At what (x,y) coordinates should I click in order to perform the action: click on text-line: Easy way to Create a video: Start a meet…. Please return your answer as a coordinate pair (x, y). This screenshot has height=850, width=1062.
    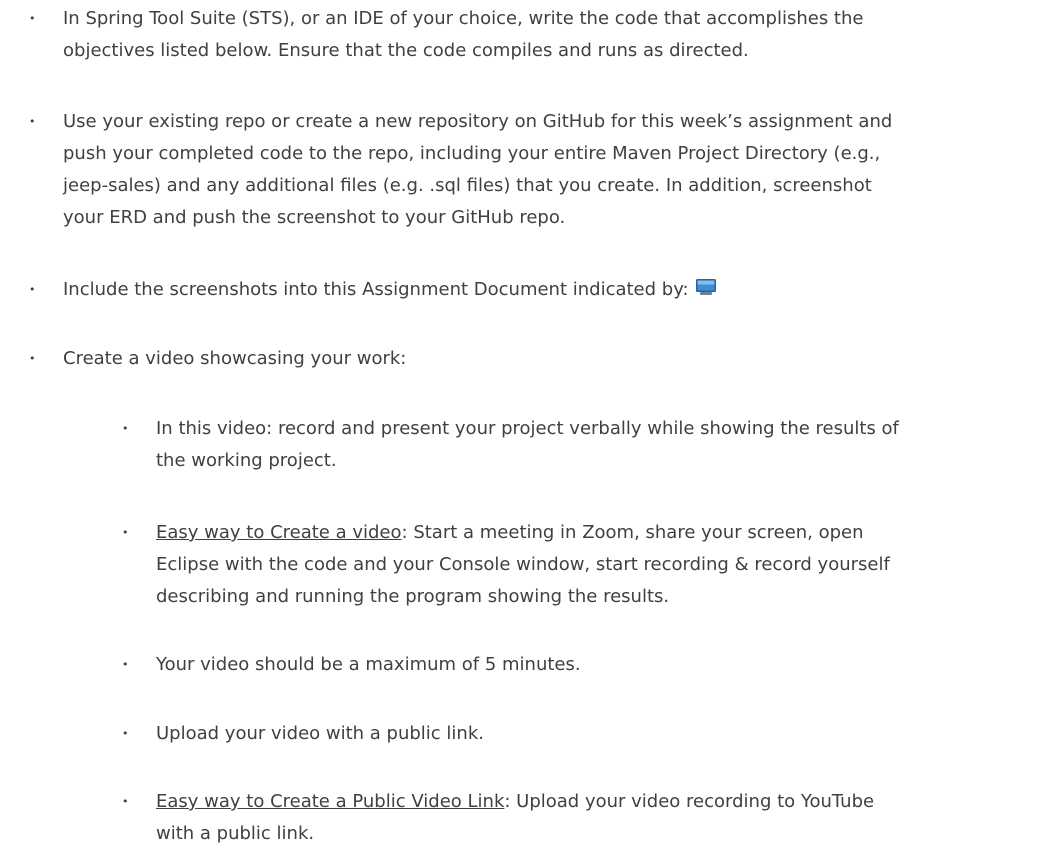
    Looking at the image, I should click on (601, 533).